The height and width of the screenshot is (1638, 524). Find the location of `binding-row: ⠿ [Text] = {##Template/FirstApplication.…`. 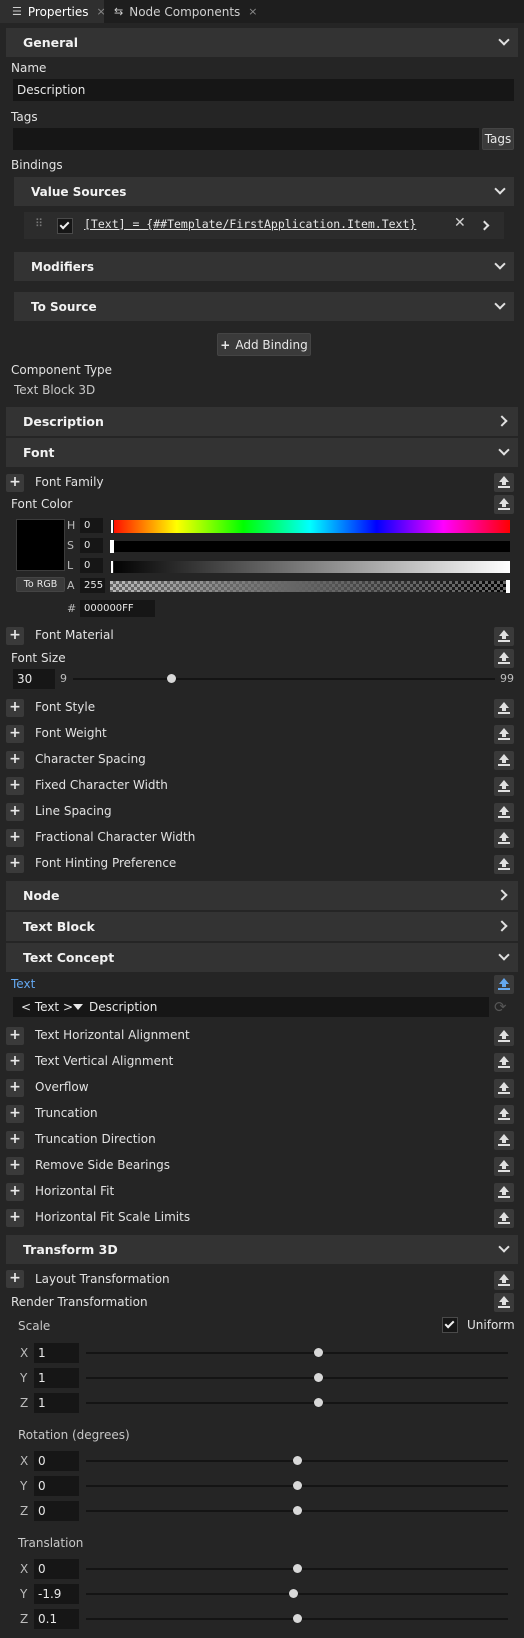

binding-row: ⠿ [Text] = {##Template/FirstApplication.… is located at coordinates (264, 225).